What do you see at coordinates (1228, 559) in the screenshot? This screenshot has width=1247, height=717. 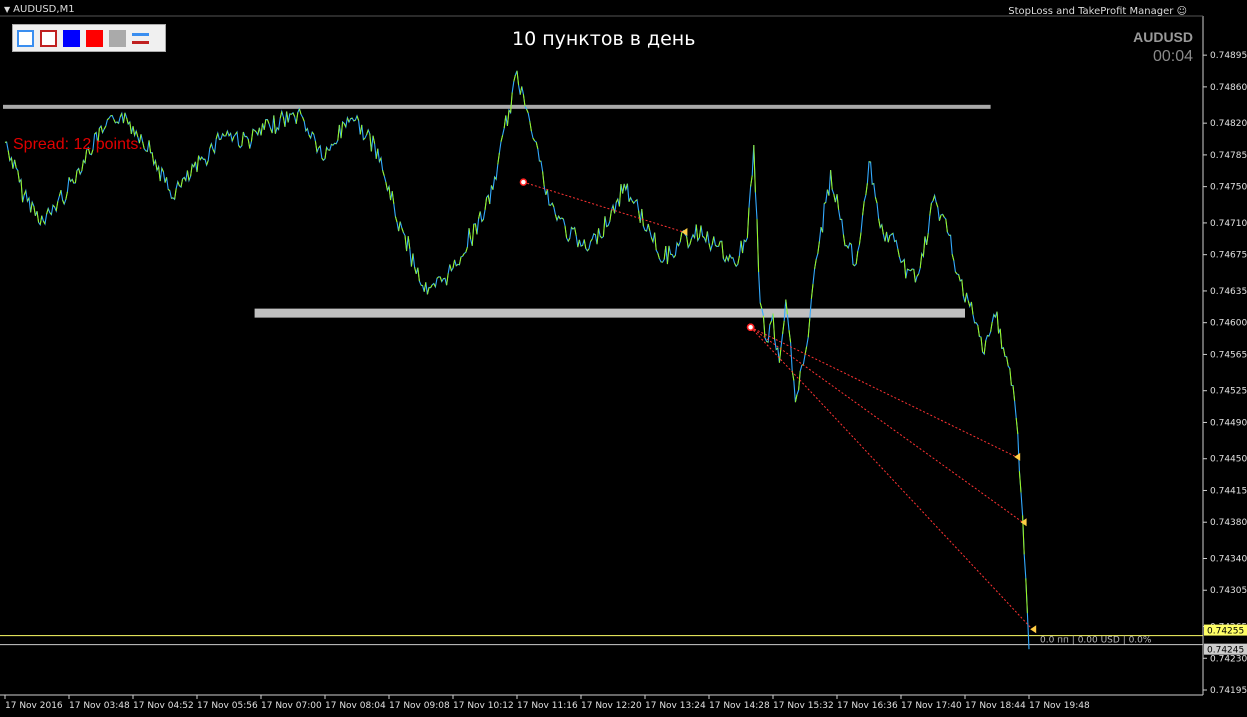 I see `y-tick-label: 0.74340` at bounding box center [1228, 559].